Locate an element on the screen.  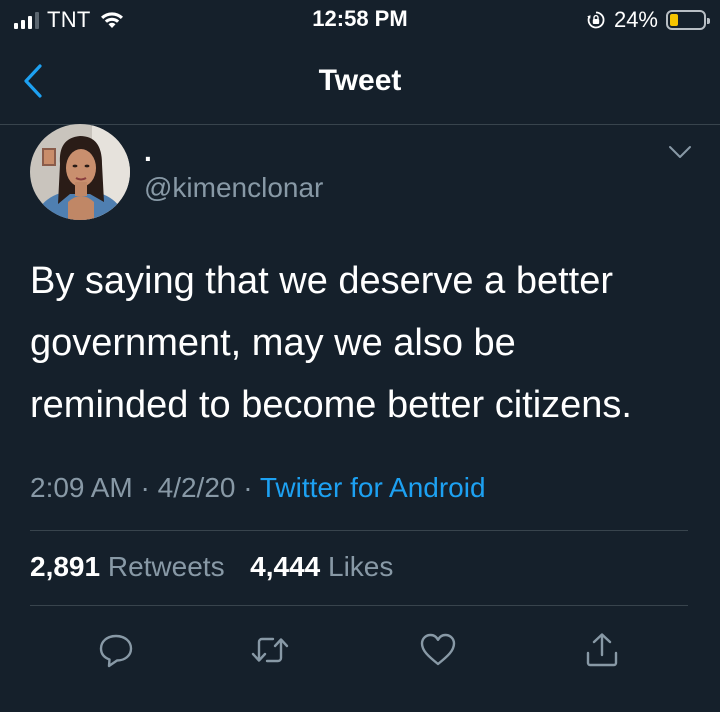
tweet-date: 4/2/20 is located at coordinates (196, 487).